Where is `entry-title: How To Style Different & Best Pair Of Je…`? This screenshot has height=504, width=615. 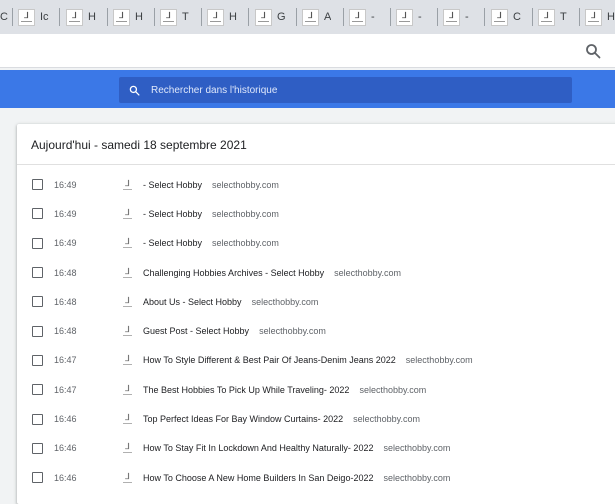 entry-title: How To Style Different & Best Pair Of Je… is located at coordinates (269, 360).